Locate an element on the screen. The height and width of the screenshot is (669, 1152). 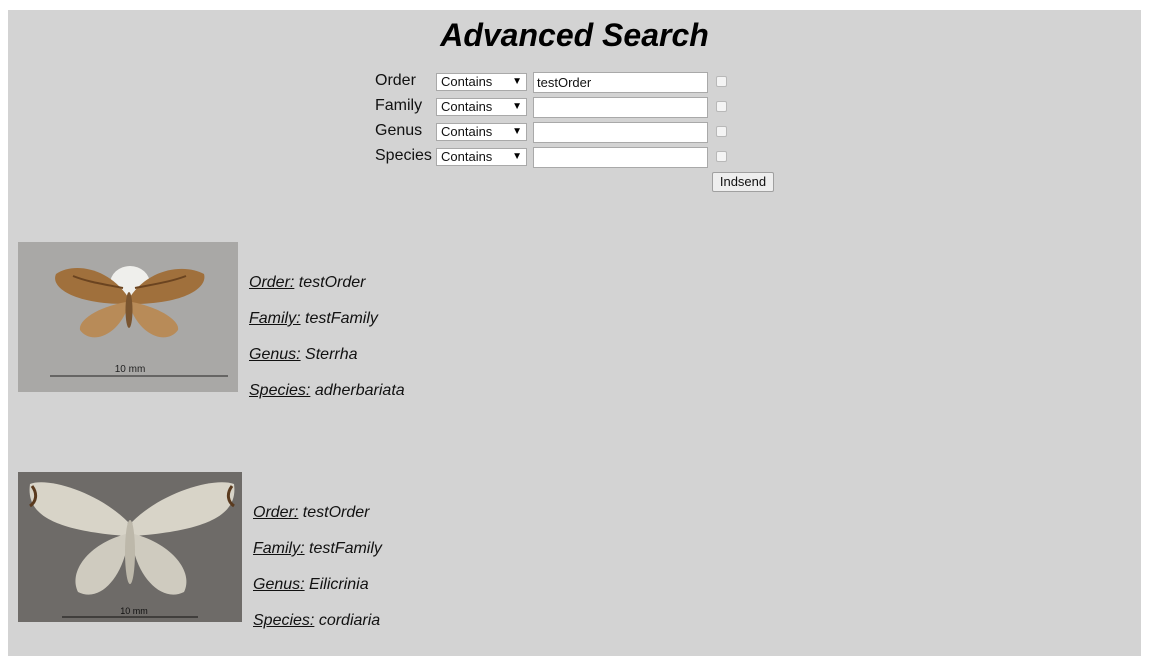
order-checkbox is located at coordinates (721, 81).